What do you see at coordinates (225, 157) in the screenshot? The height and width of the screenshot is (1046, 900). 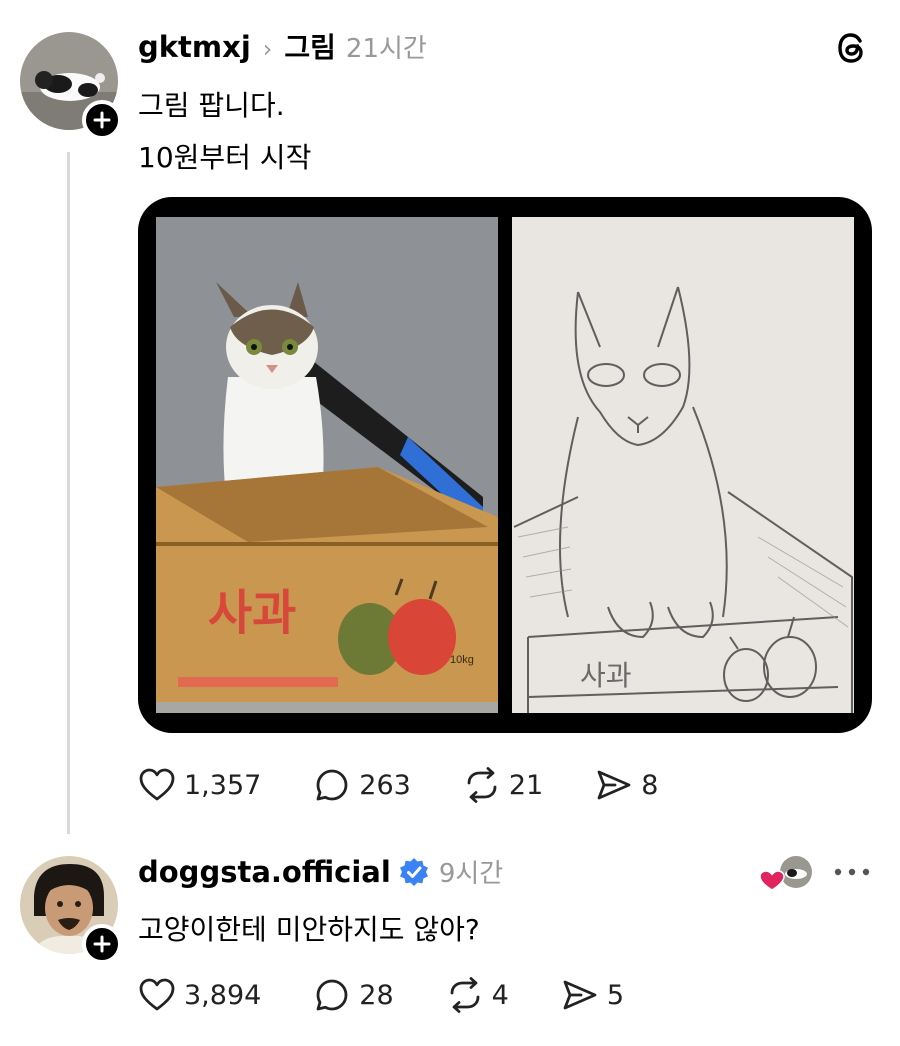 I see `post-text-line-2: 10원부터 시작` at bounding box center [225, 157].